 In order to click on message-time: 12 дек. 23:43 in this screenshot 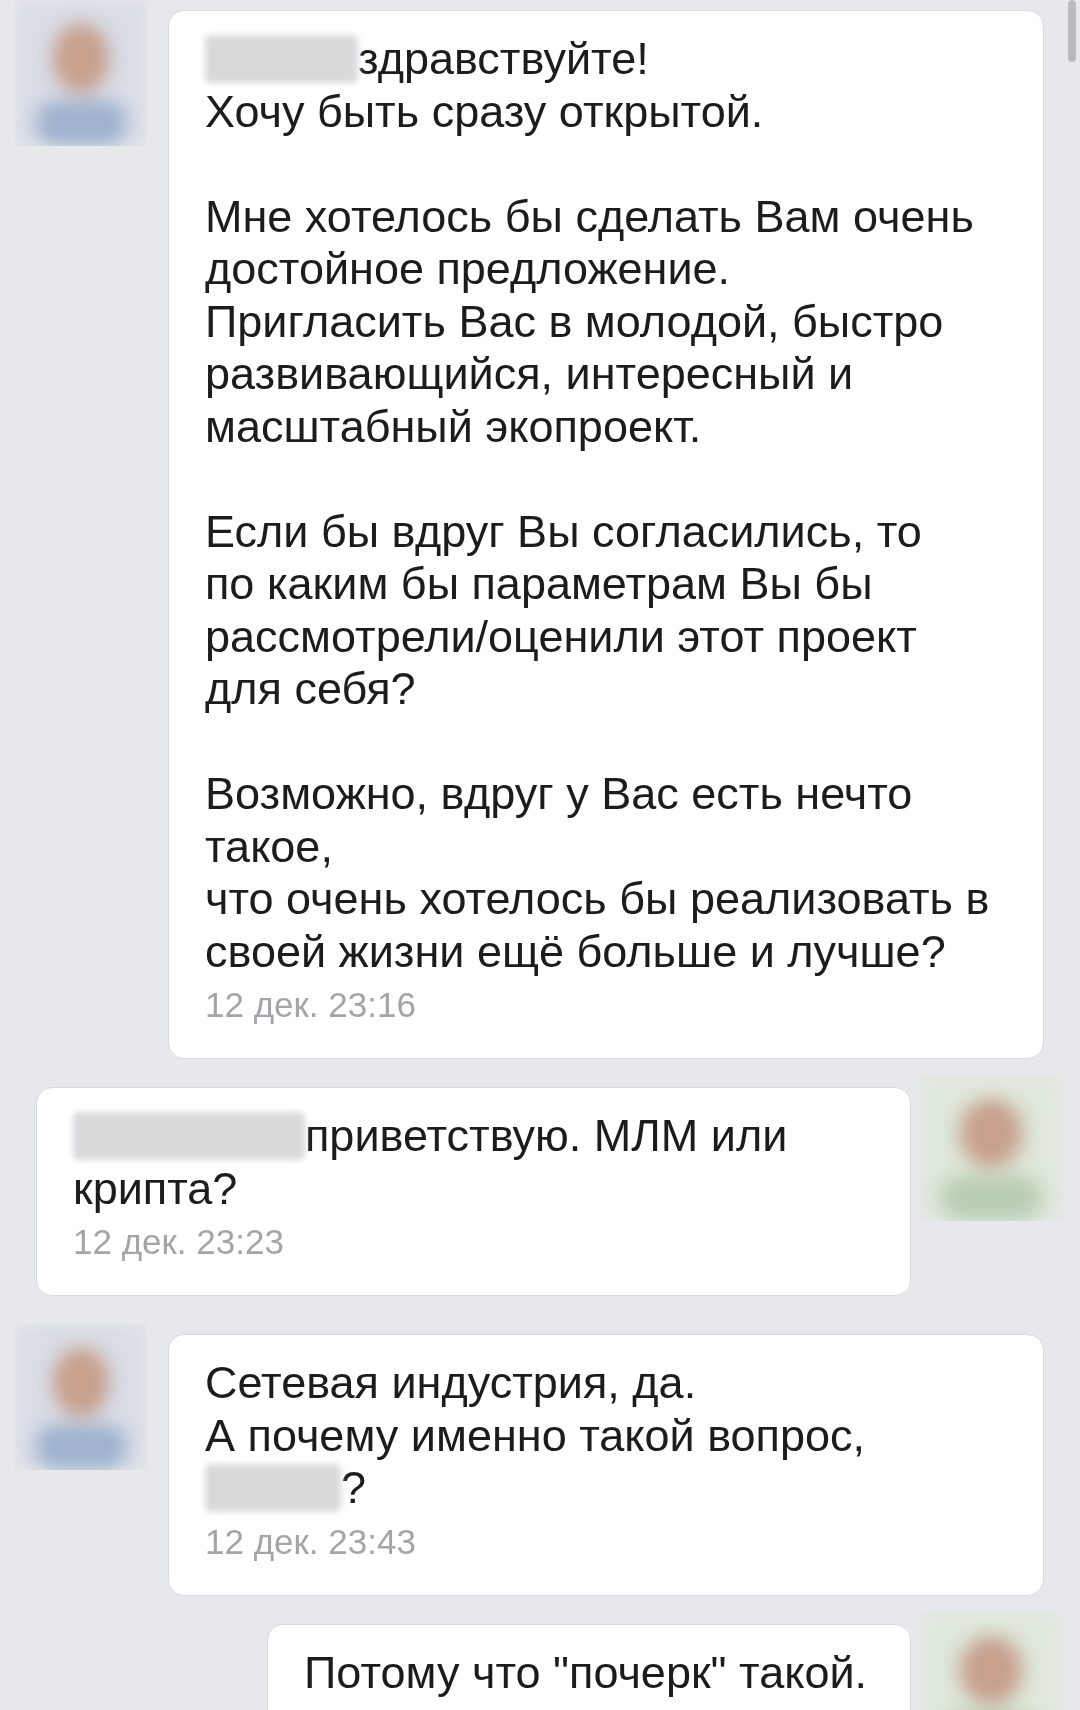, I will do `click(310, 1541)`.